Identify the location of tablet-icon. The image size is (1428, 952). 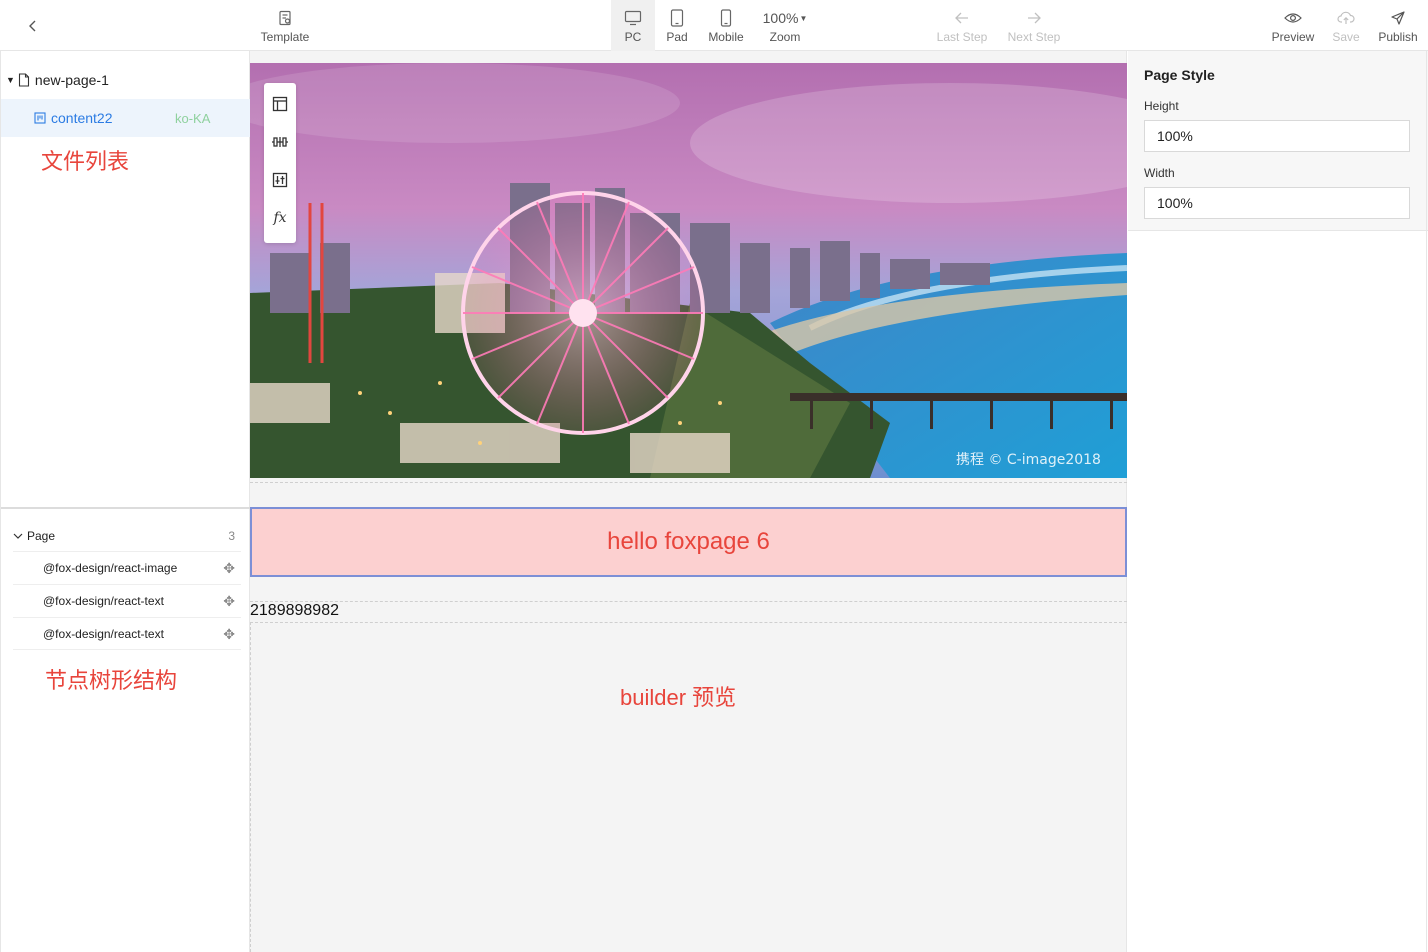
(677, 18).